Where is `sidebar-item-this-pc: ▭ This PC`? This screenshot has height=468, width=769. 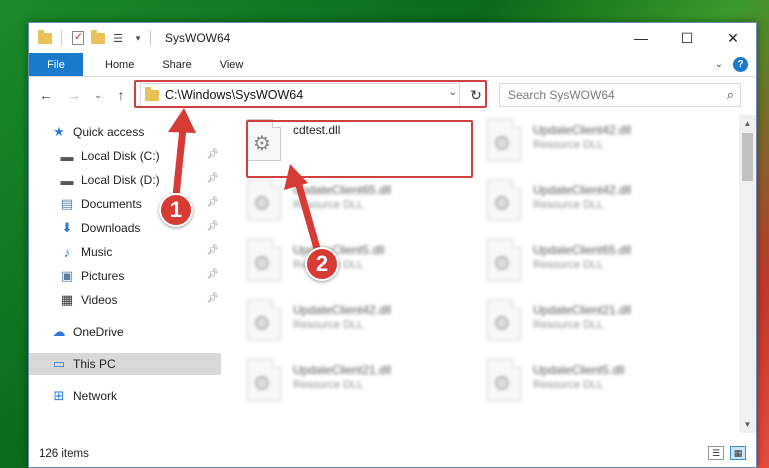 sidebar-item-this-pc: ▭ This PC is located at coordinates (125, 364).